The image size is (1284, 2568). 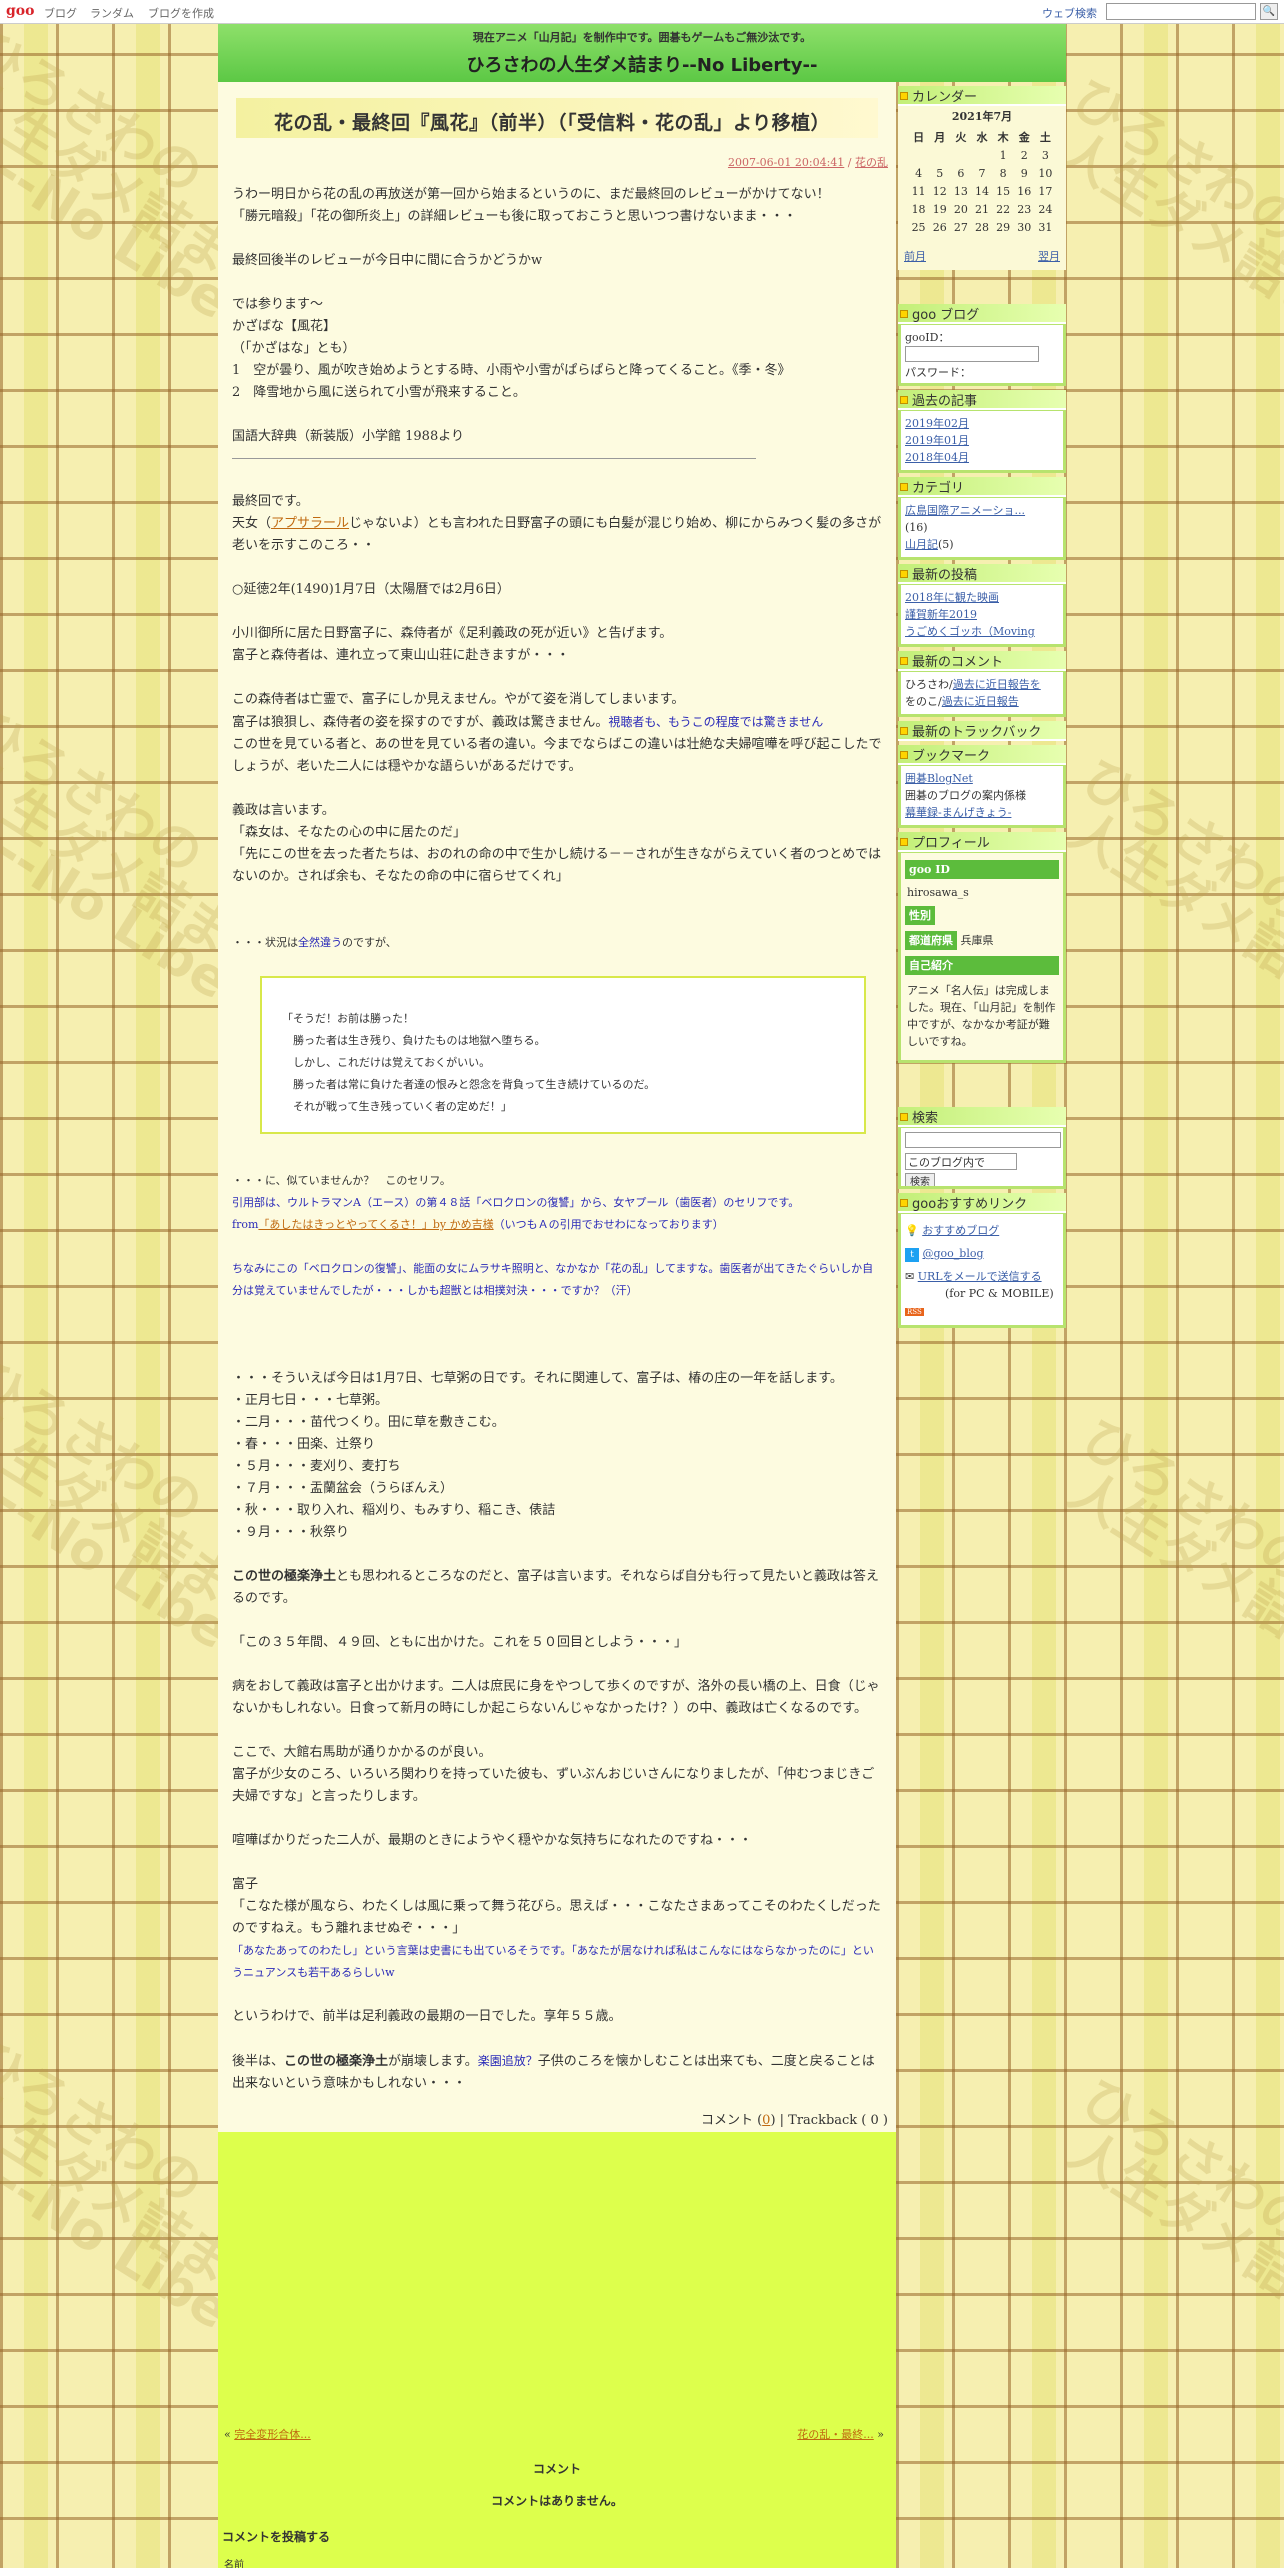 What do you see at coordinates (871, 162) in the screenshot?
I see `post-category-link: 花の乱` at bounding box center [871, 162].